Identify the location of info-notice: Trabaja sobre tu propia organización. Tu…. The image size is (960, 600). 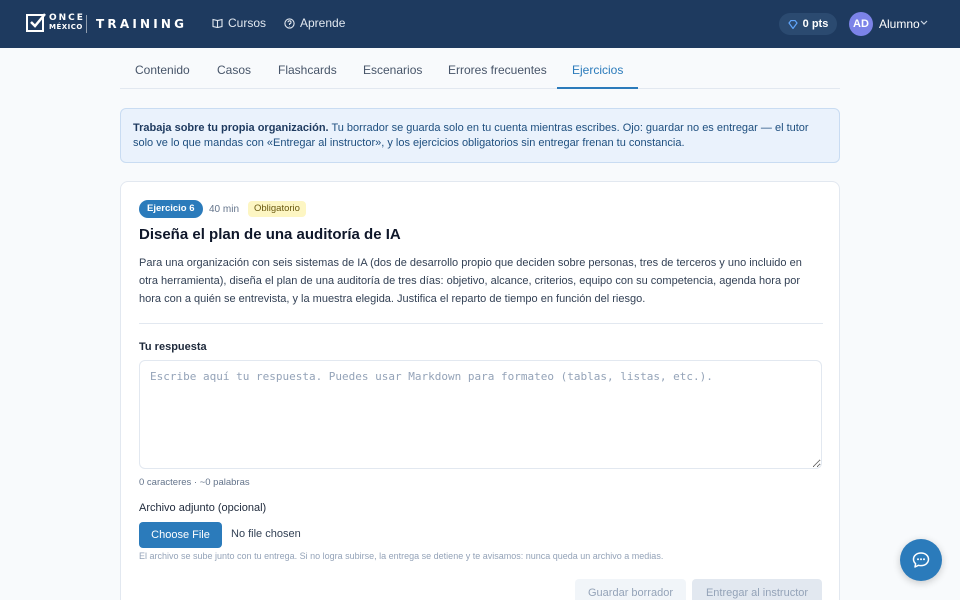
(480, 135).